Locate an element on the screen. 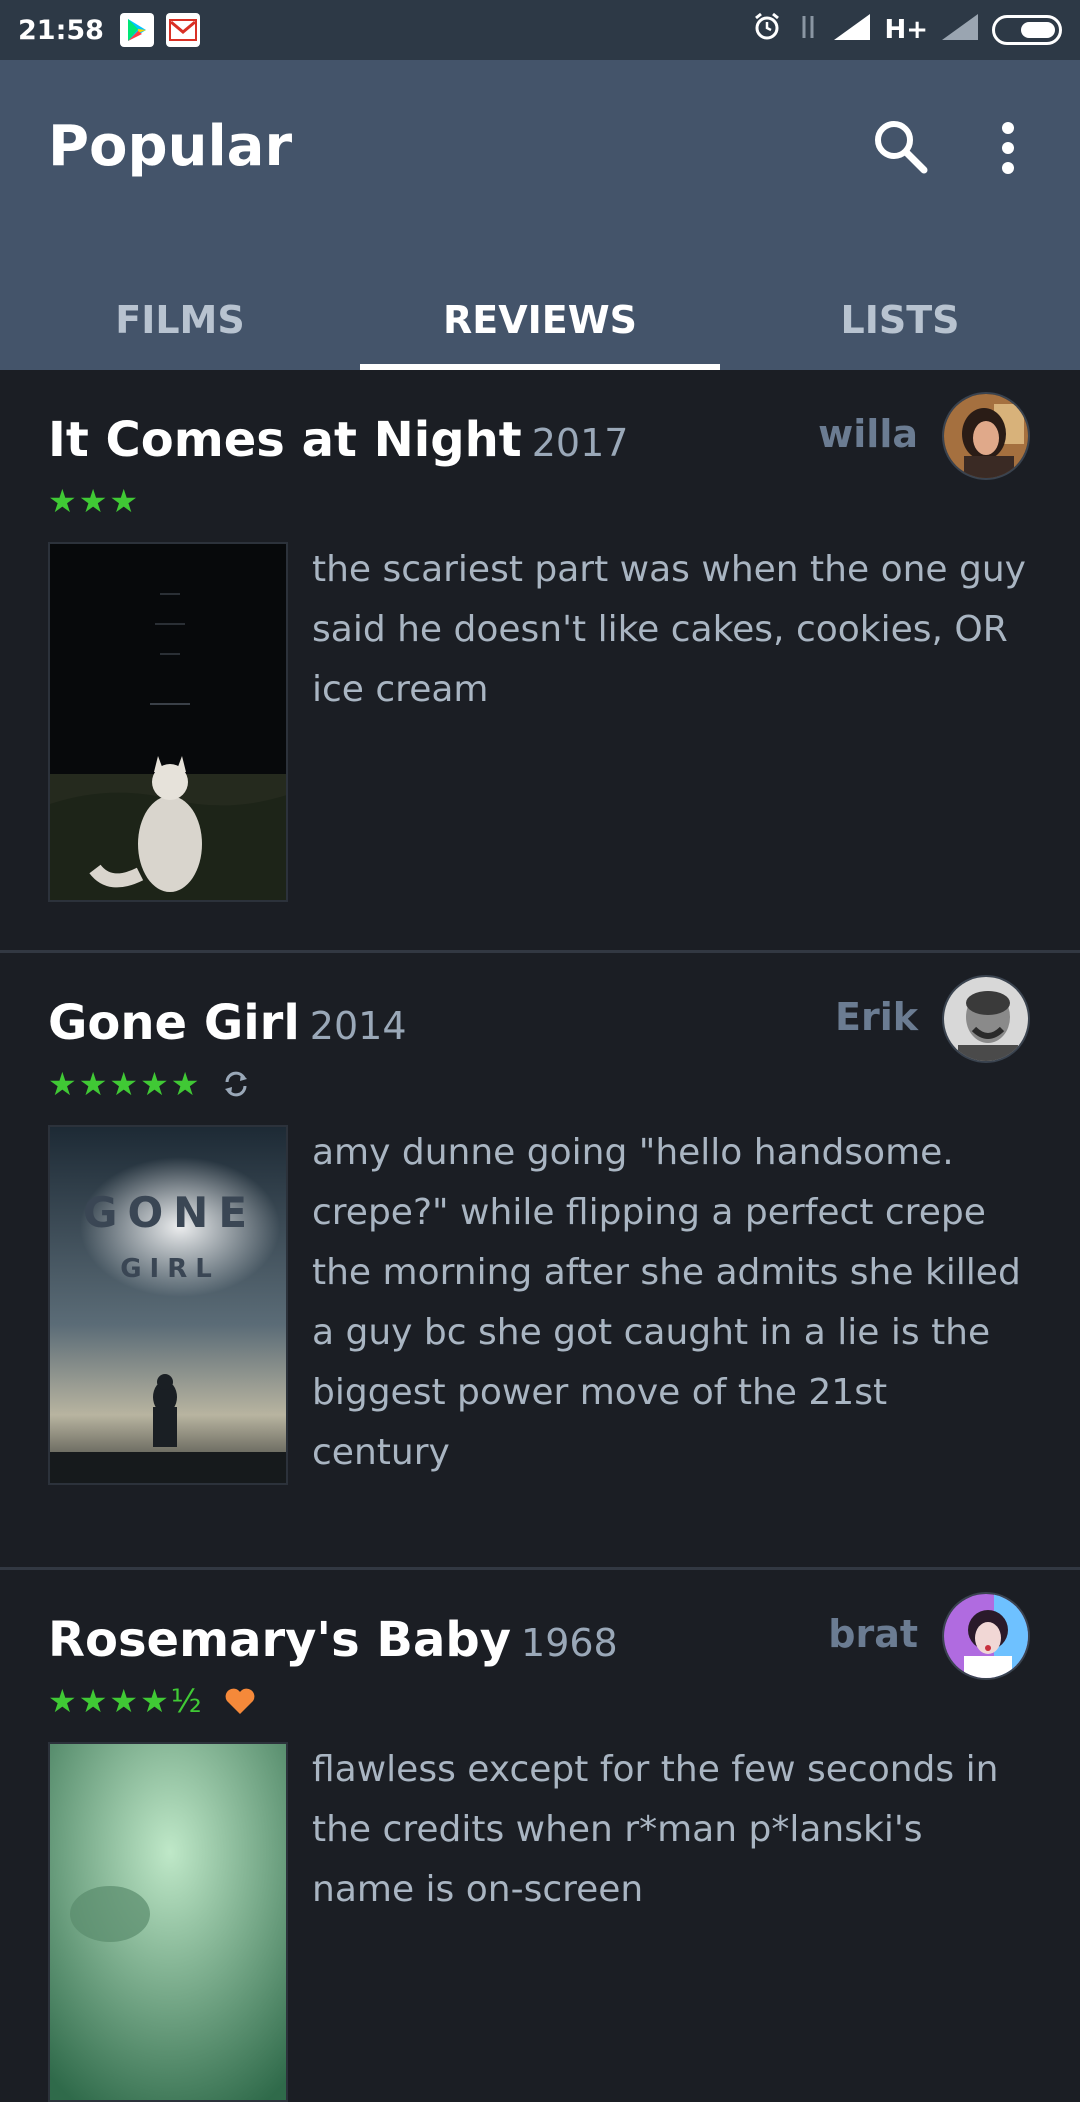  star-rating: ★★★★½ is located at coordinates (152, 1701).